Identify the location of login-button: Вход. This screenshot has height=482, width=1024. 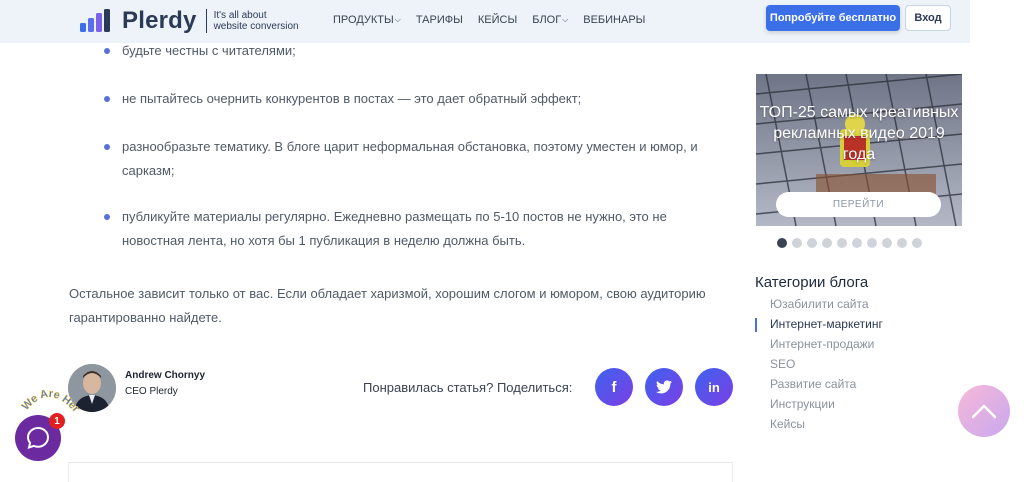
(928, 18).